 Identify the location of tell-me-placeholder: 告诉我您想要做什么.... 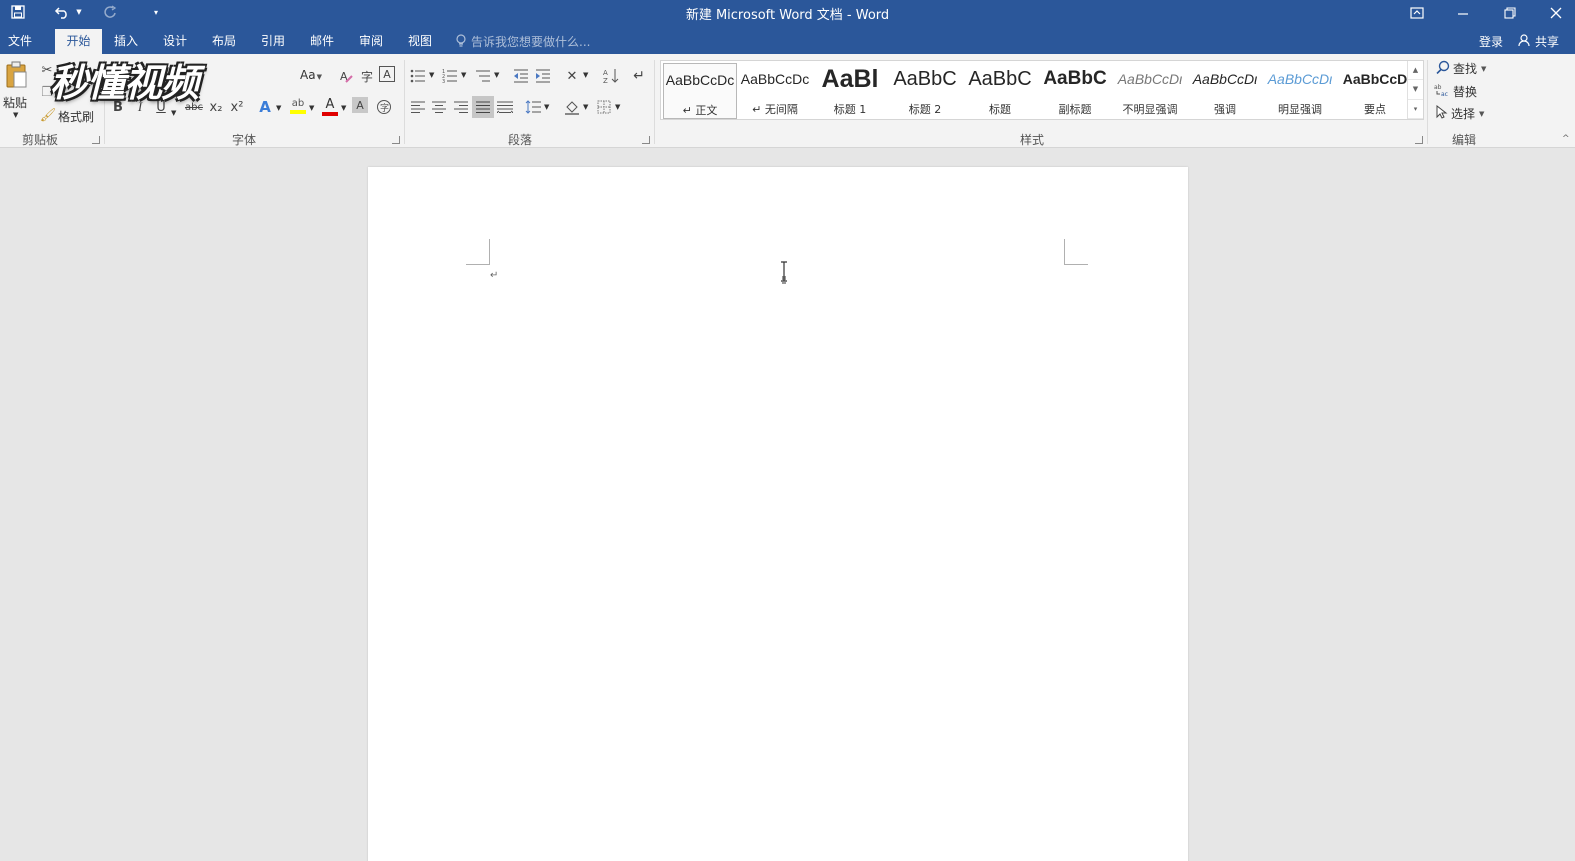
(531, 42).